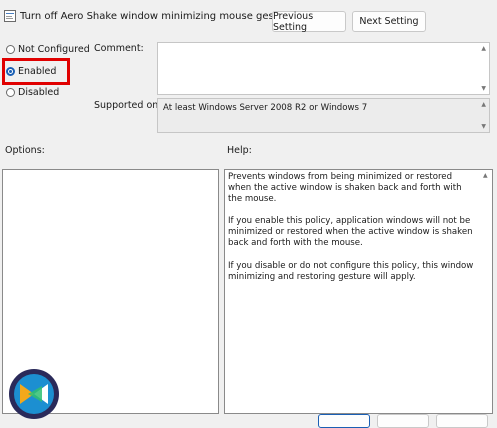 This screenshot has width=497, height=428. What do you see at coordinates (389, 21) in the screenshot?
I see `next-setting-button: Next Setting` at bounding box center [389, 21].